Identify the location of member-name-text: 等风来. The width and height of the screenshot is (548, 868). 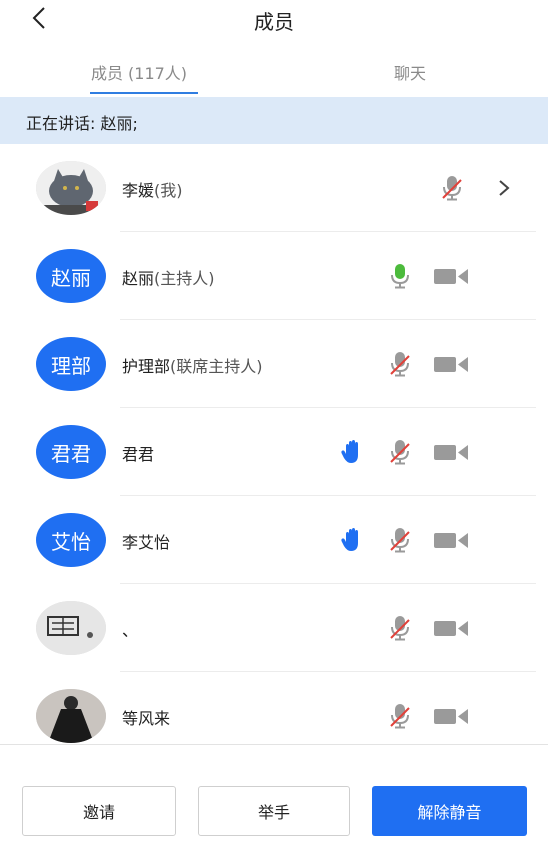
(146, 718).